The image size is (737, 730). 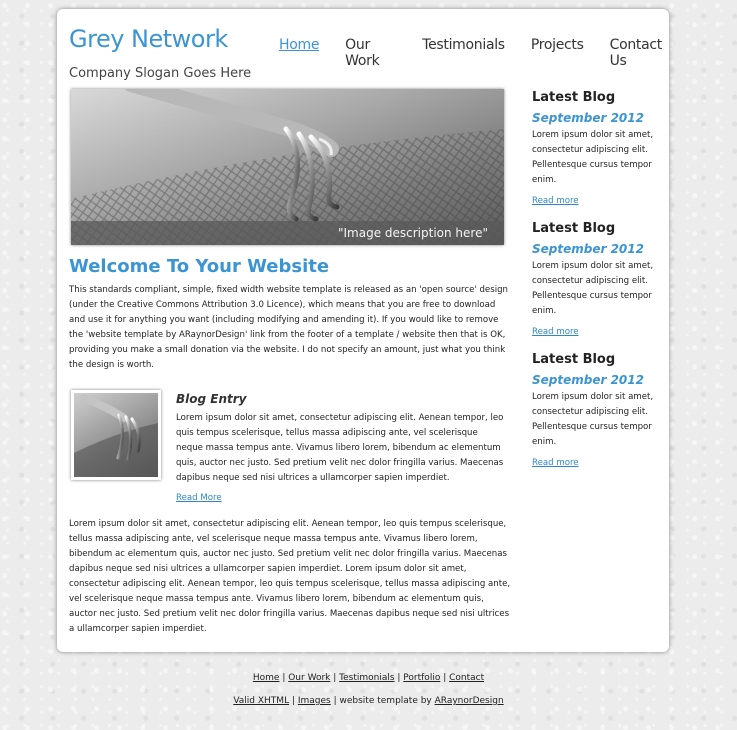 What do you see at coordinates (199, 498) in the screenshot?
I see `blog-entry-read-more-link: Read More` at bounding box center [199, 498].